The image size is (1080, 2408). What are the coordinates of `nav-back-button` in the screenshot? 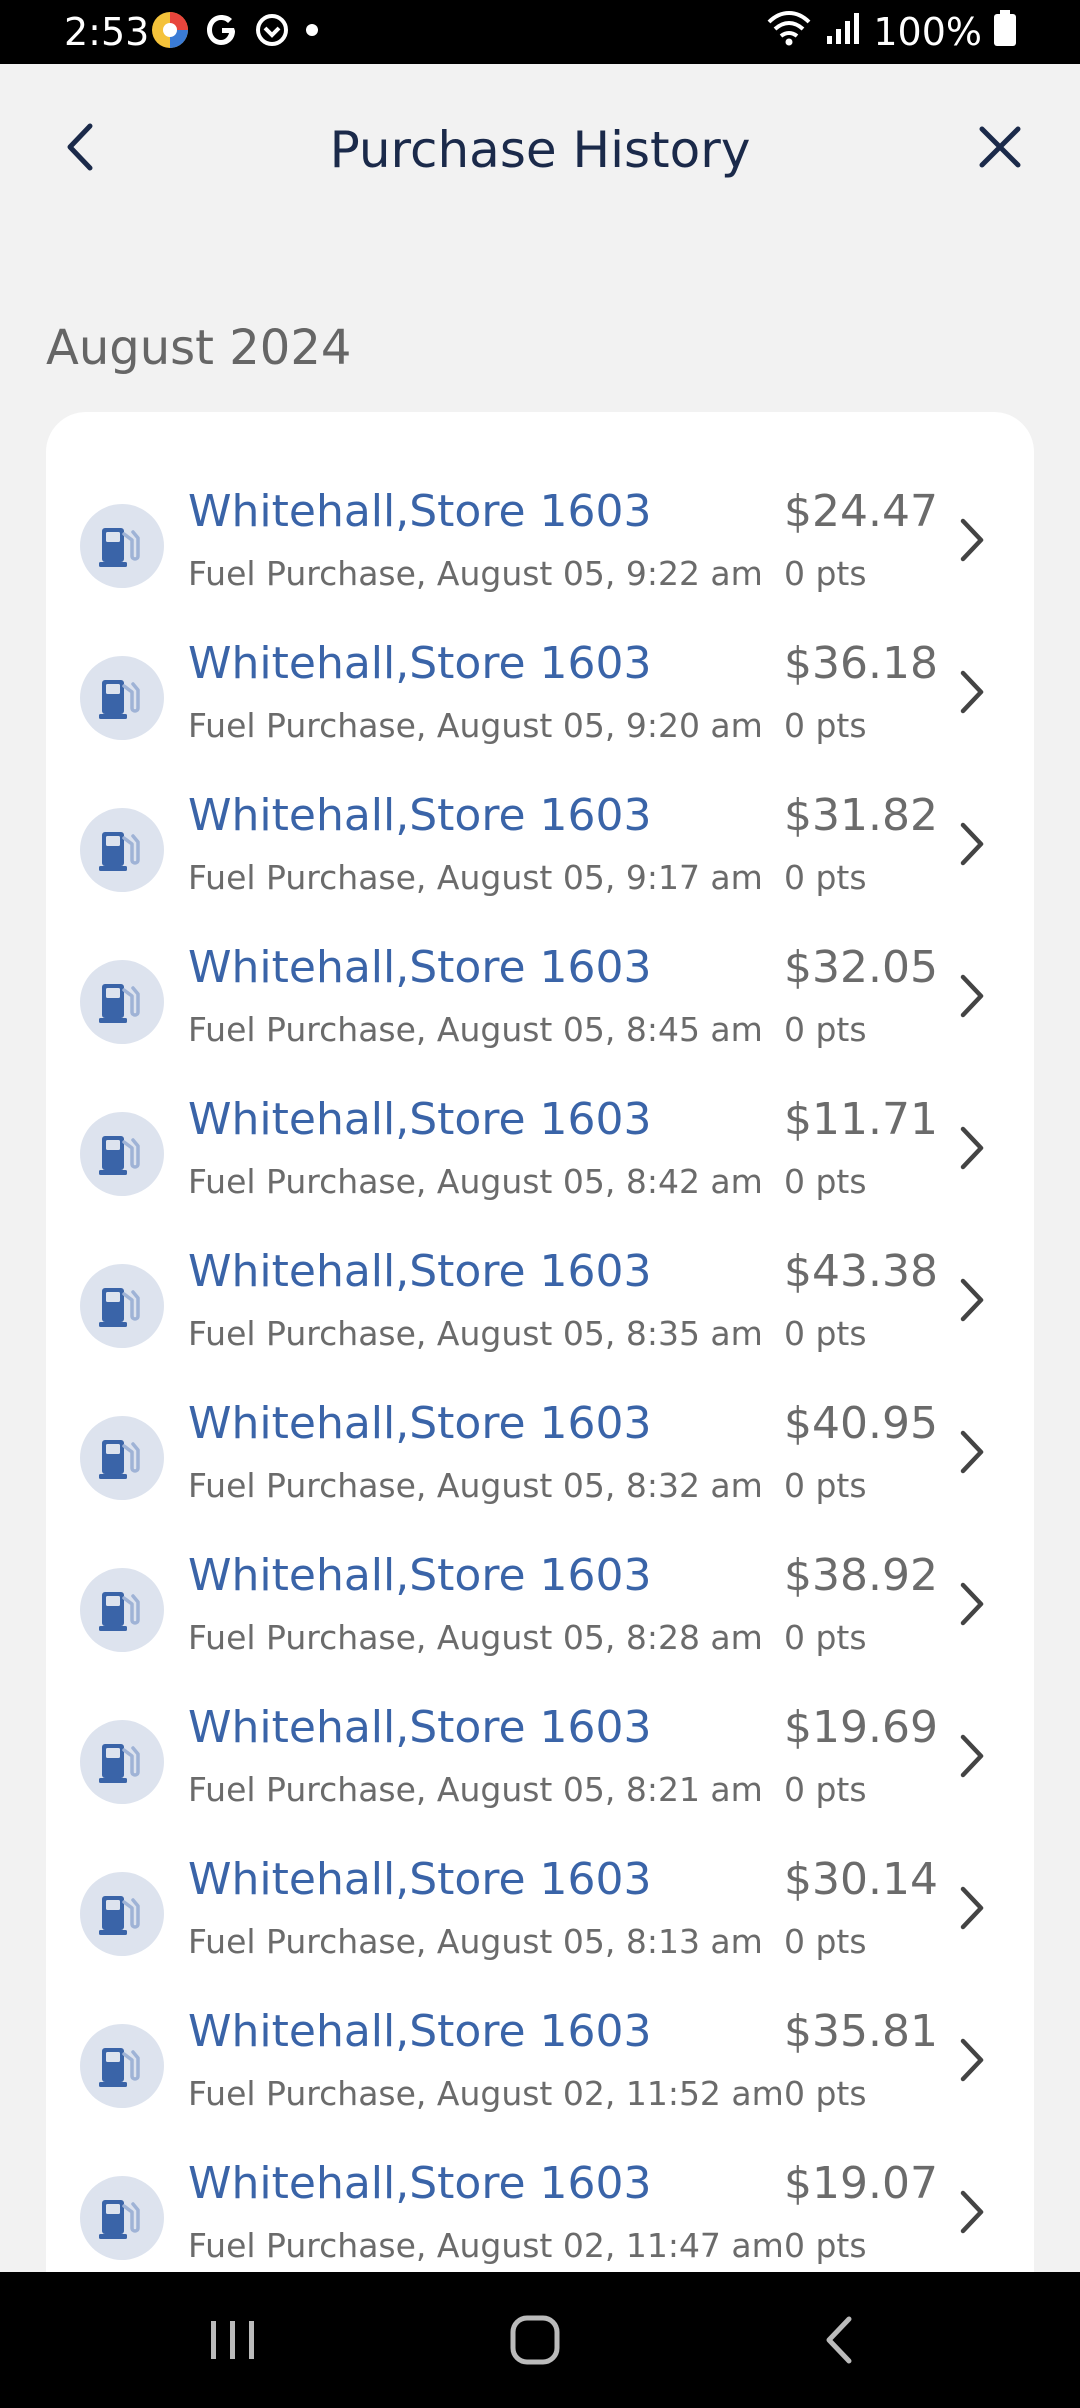 It's located at (839, 2342).